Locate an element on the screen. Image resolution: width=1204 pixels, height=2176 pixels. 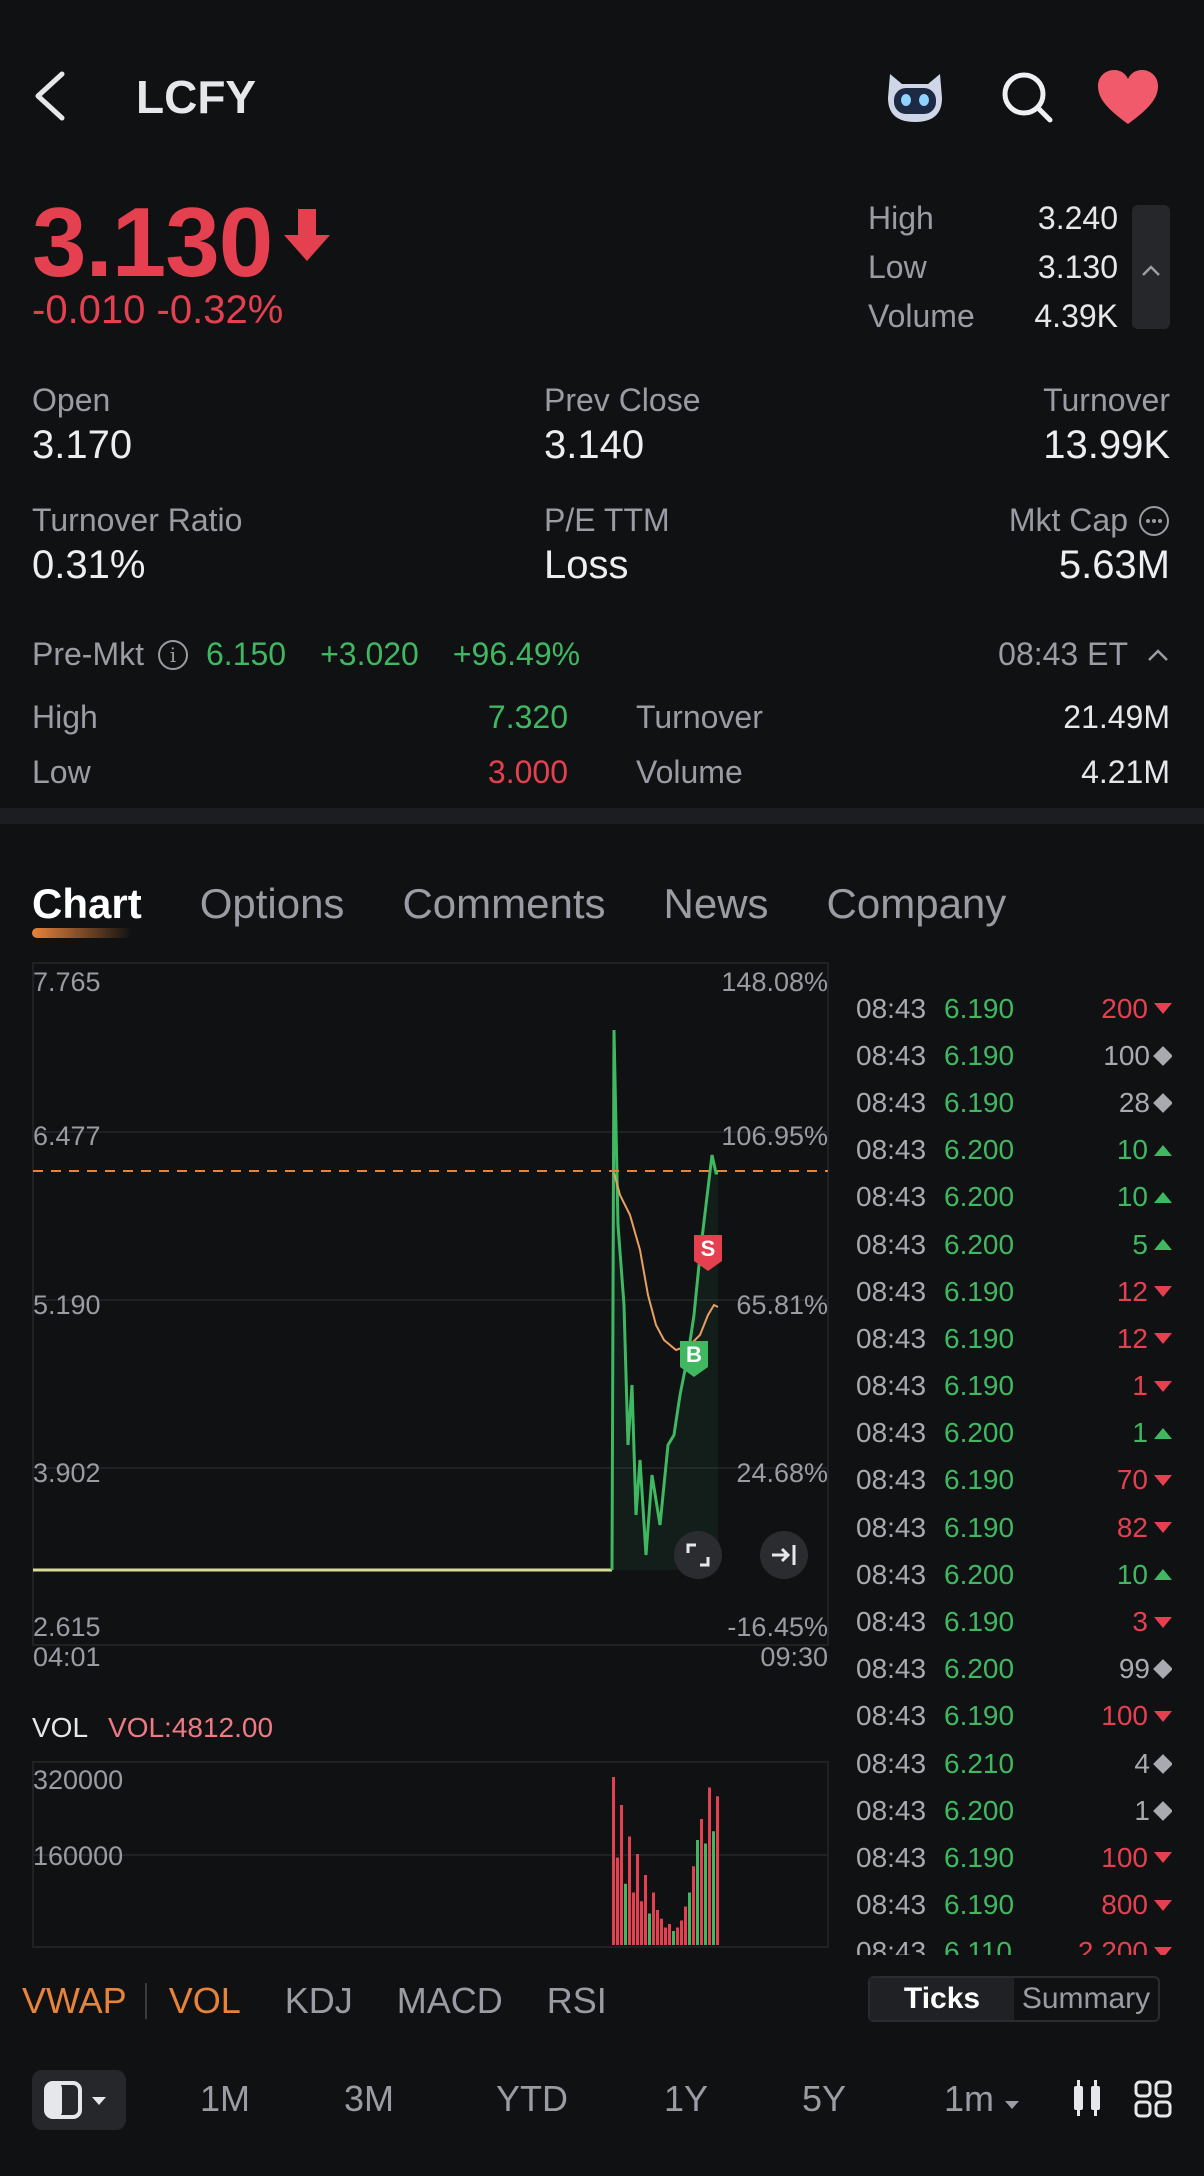
prev-close-value: 3.140 is located at coordinates (594, 445).